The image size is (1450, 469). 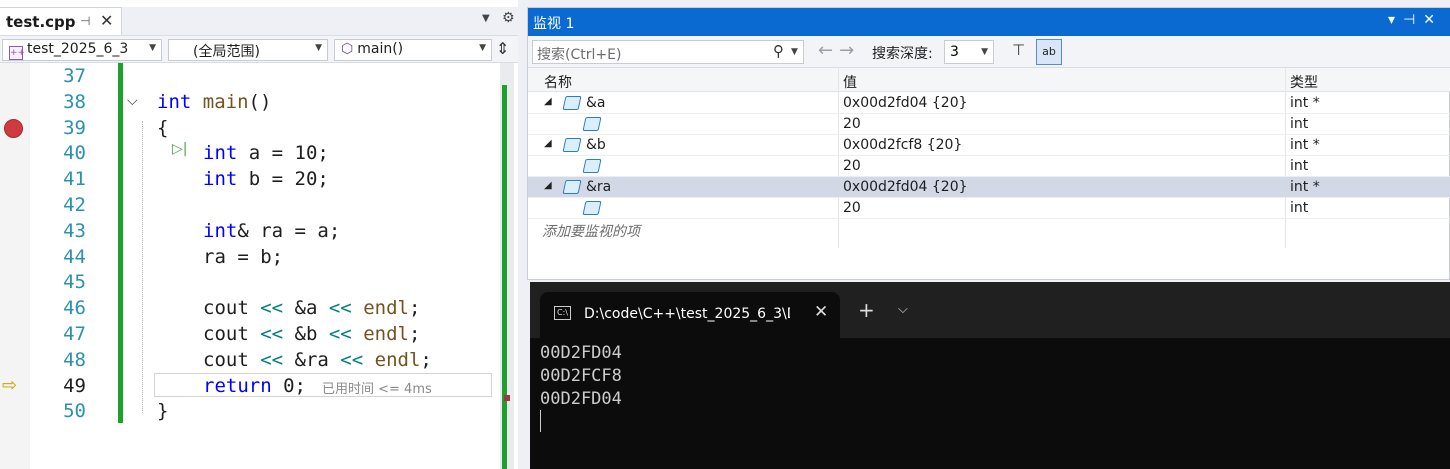 What do you see at coordinates (969, 52) in the screenshot?
I see `search-depth-dropdown: 3 ▼` at bounding box center [969, 52].